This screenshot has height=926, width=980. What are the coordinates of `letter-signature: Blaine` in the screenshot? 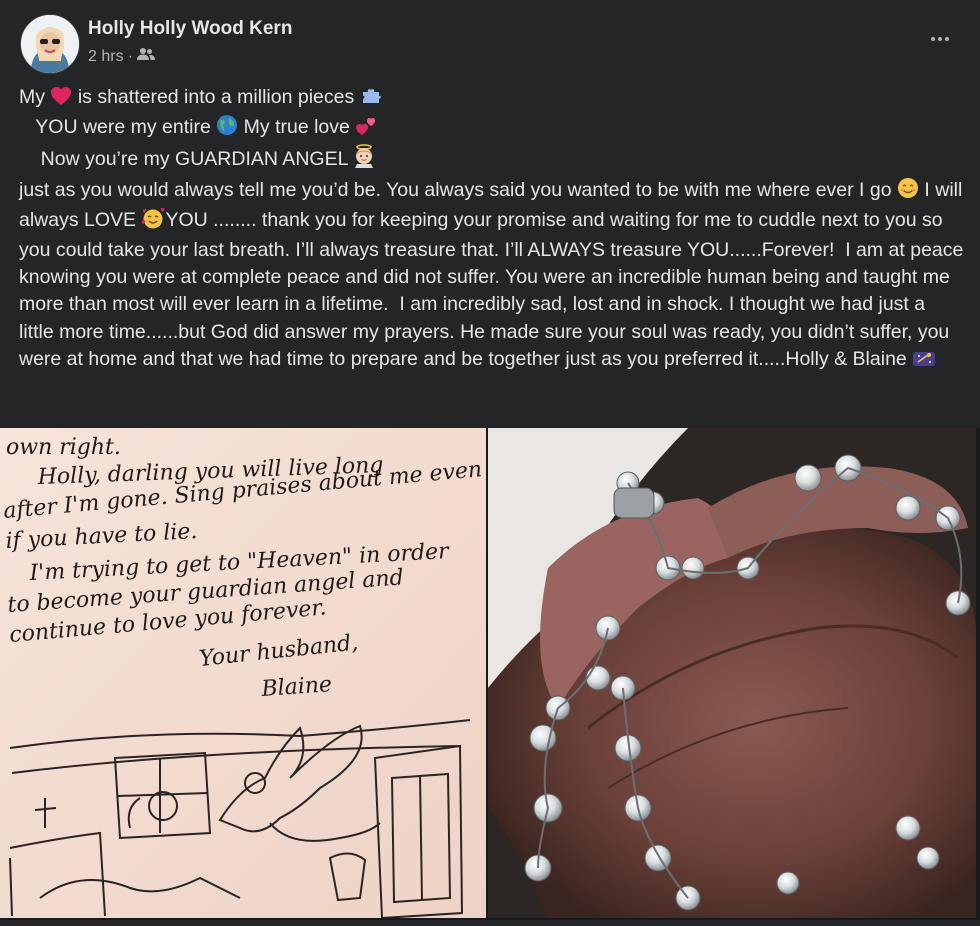 It's located at (296, 687).